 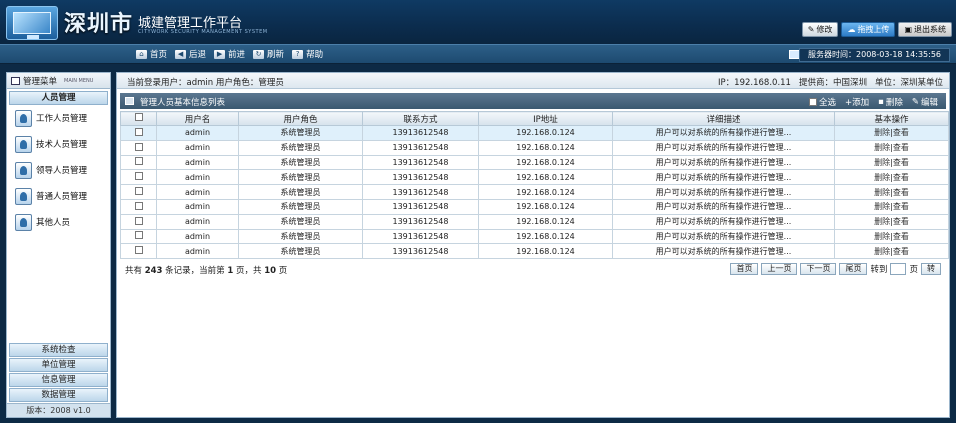 What do you see at coordinates (198, 55) in the screenshot?
I see `nav-back-label: 后退` at bounding box center [198, 55].